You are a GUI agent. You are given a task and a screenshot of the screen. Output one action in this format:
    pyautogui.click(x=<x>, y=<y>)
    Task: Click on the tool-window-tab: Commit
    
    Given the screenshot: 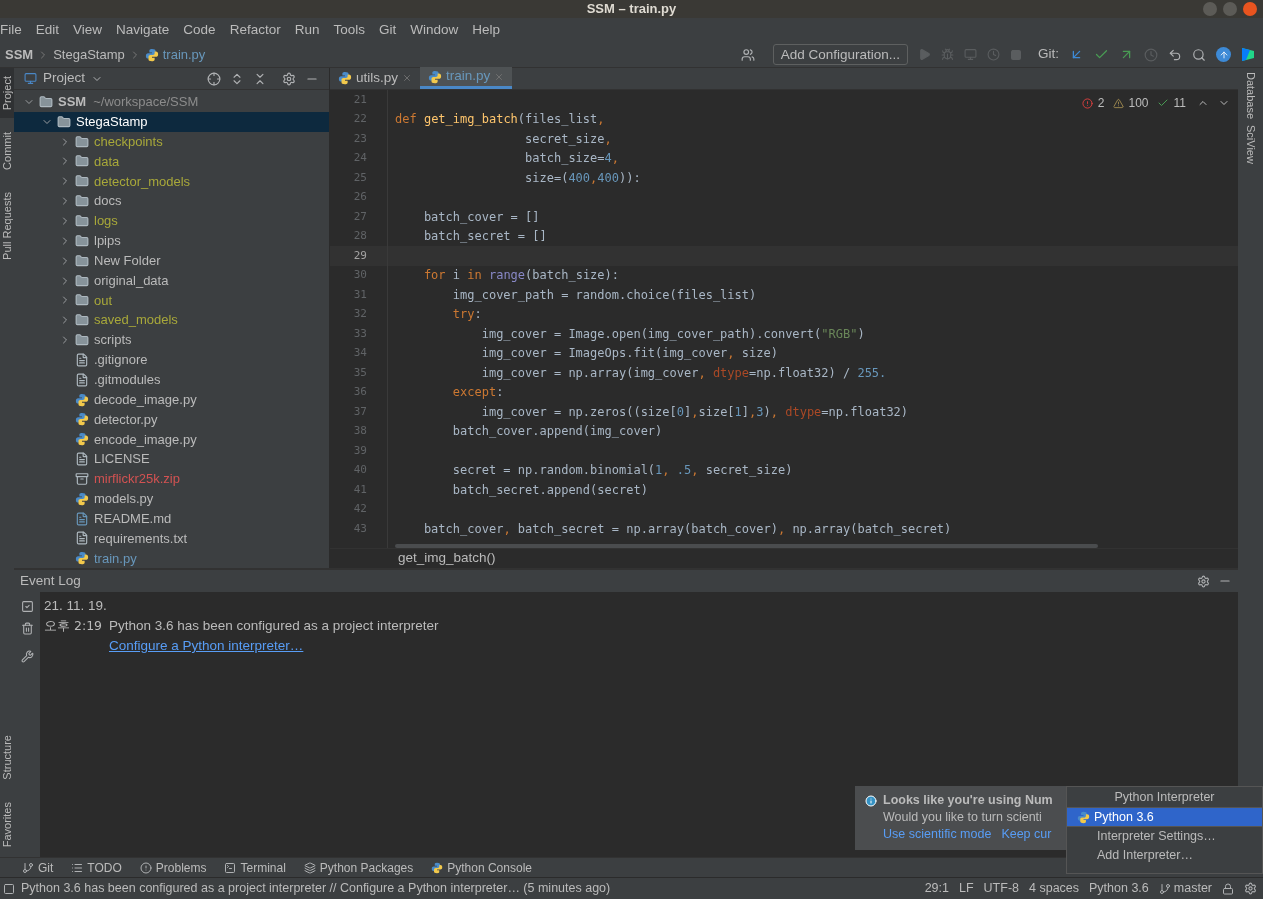 What is the action you would take?
    pyautogui.click(x=7, y=151)
    